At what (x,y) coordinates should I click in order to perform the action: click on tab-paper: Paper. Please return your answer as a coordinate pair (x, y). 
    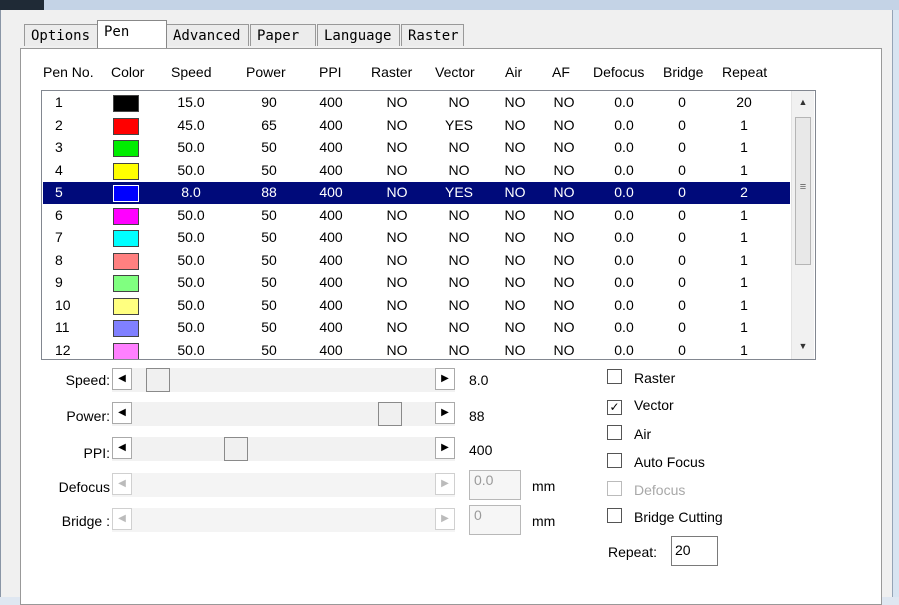
    Looking at the image, I should click on (283, 35).